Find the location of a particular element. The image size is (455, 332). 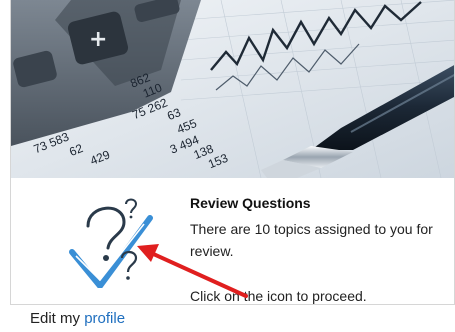

edit-profile-line: Edit my profile is located at coordinates (77, 318).